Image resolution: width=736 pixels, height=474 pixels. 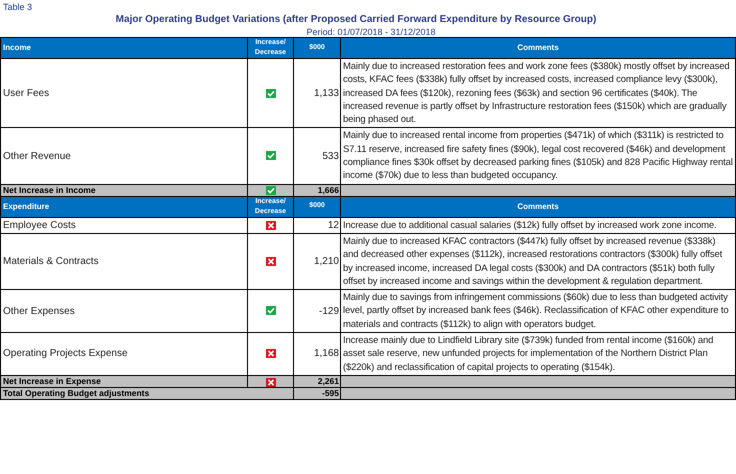 I want to click on table-cell: 2,261, so click(x=317, y=381).